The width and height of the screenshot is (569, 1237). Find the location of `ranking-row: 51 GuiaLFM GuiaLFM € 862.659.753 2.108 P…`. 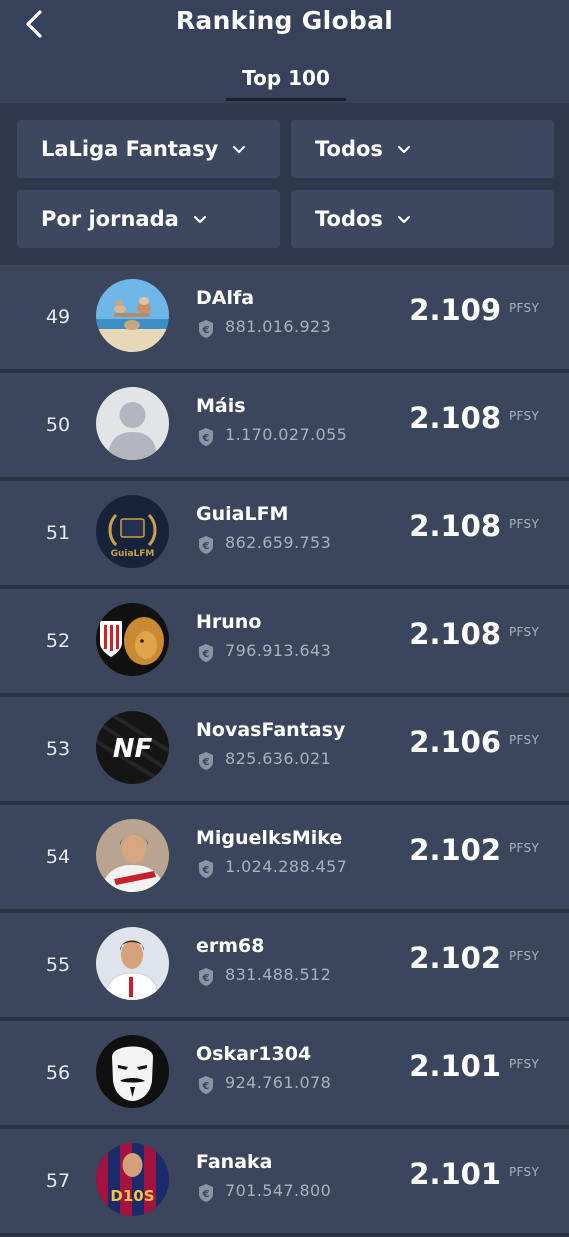

ranking-row: 51 GuiaLFM GuiaLFM € 862.659.753 2.108 P… is located at coordinates (284, 535).